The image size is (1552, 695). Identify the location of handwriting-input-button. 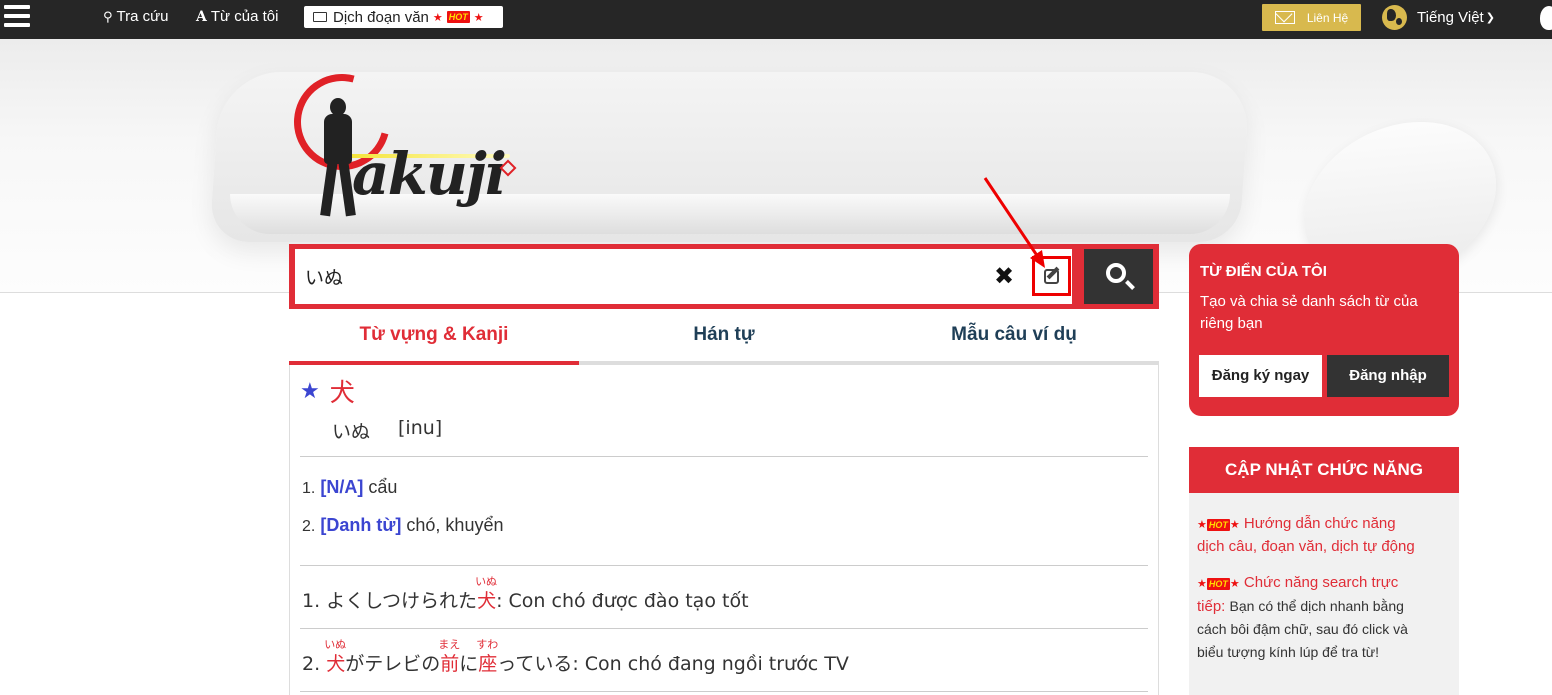
(1051, 276).